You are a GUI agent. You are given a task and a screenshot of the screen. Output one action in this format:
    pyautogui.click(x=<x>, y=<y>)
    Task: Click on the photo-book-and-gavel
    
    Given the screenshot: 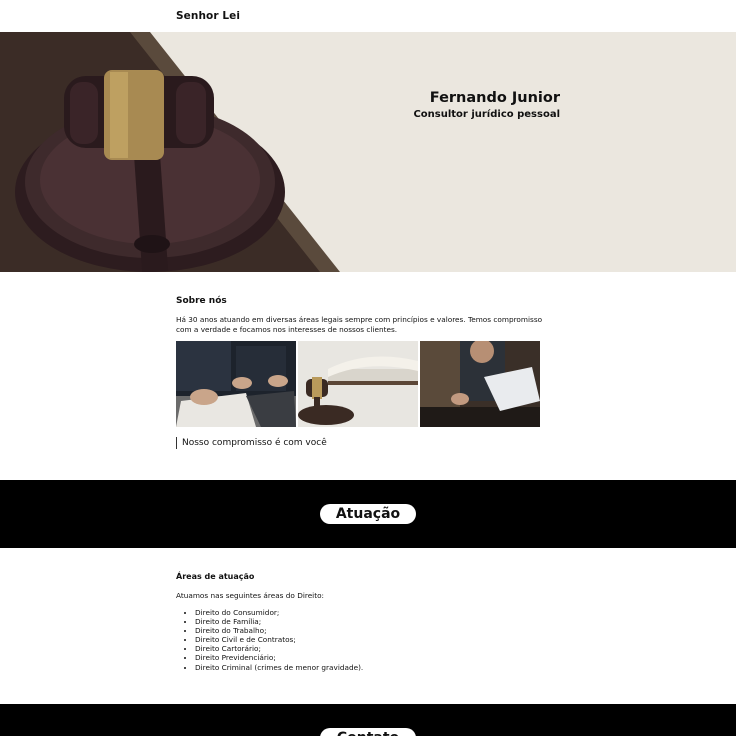 What is the action you would take?
    pyautogui.click(x=358, y=384)
    